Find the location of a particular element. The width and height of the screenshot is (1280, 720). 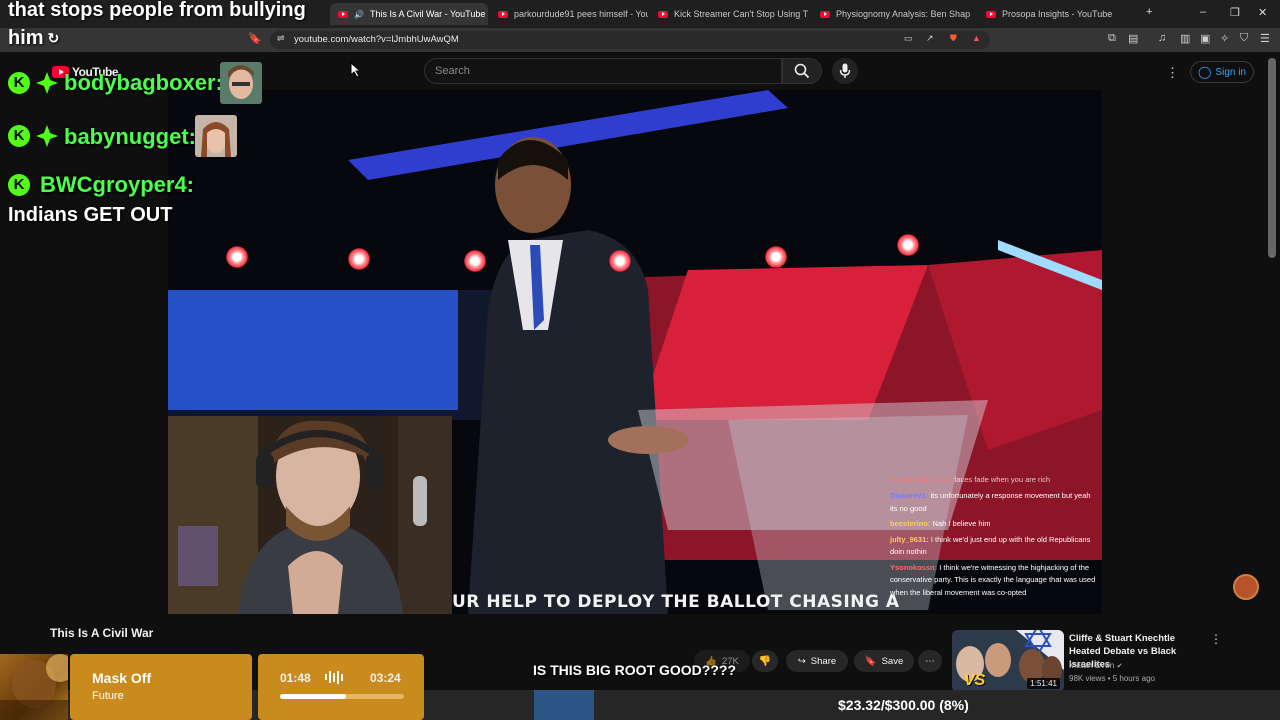

chat-username: Ysonokossn: is located at coordinates (914, 567).